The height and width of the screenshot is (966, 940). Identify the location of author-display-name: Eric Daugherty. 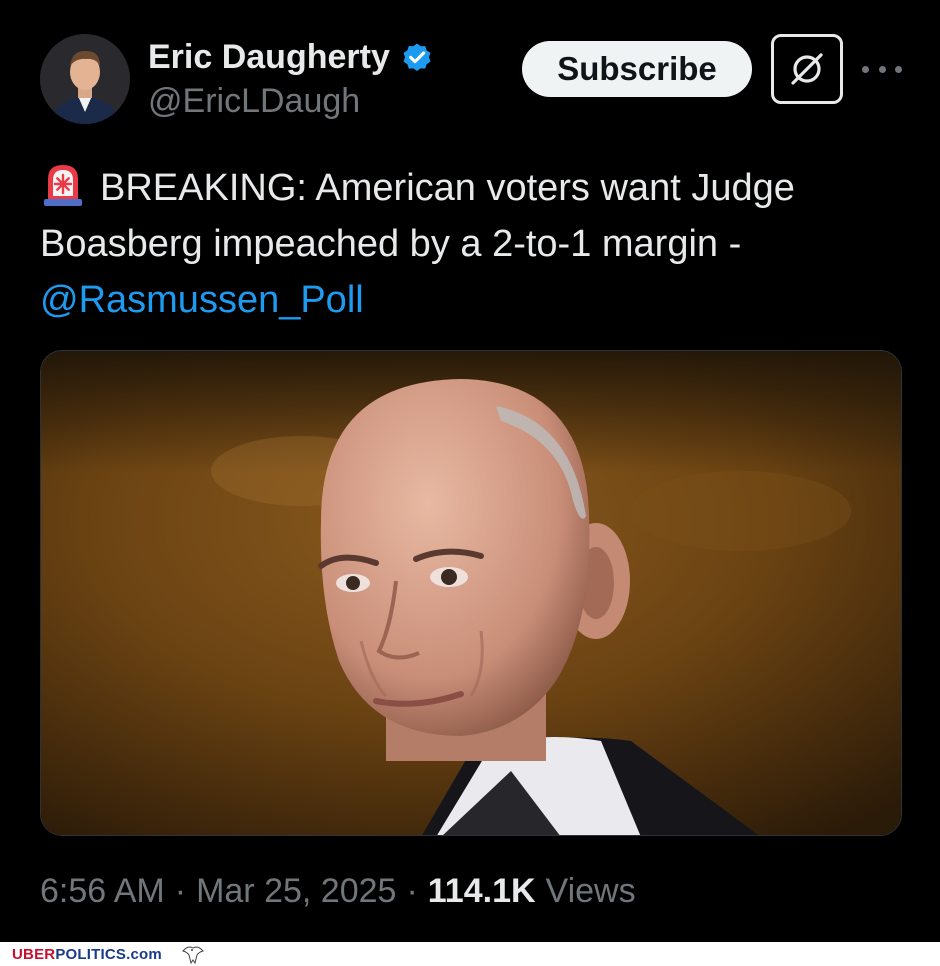
(269, 56).